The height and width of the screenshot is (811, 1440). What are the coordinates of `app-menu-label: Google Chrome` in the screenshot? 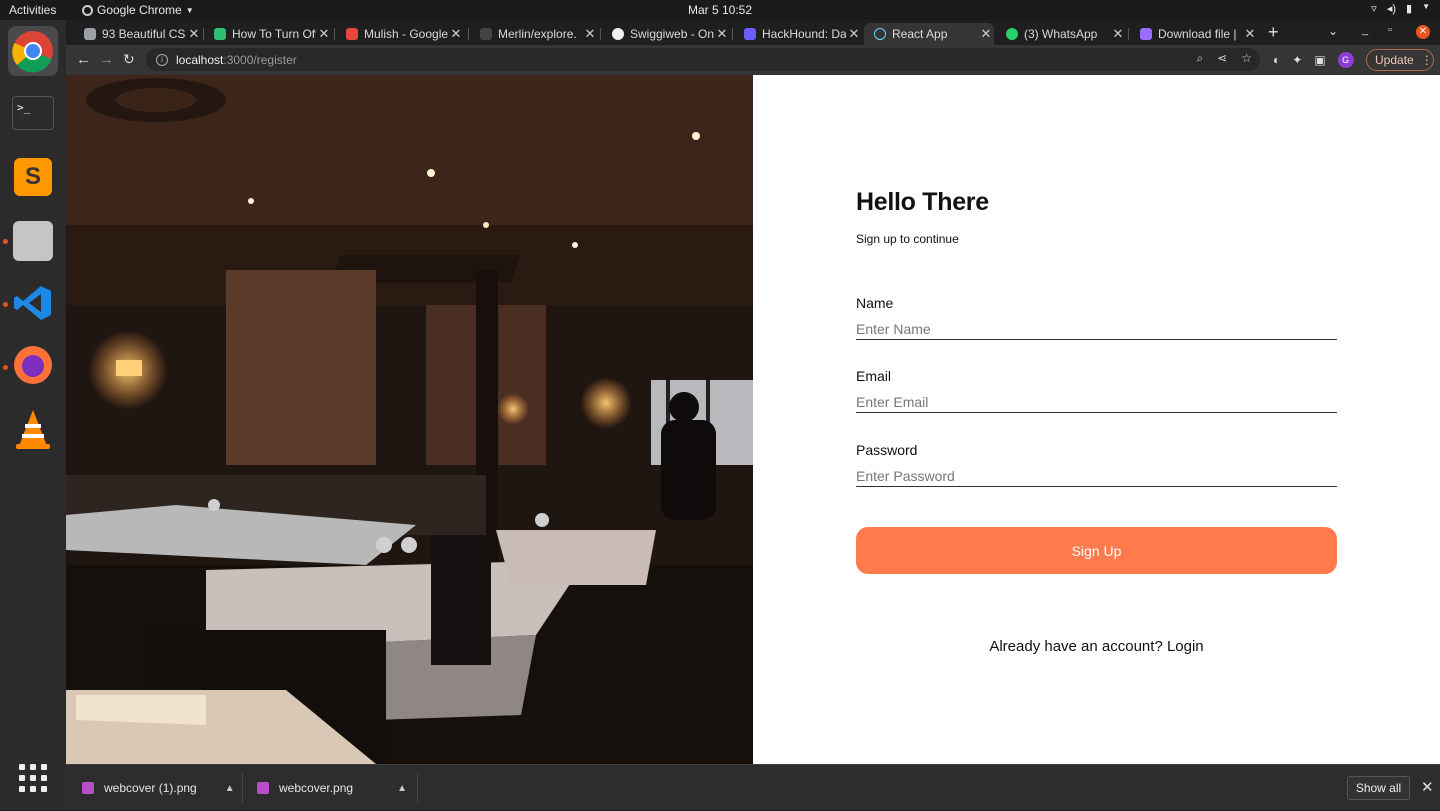 It's located at (139, 10).